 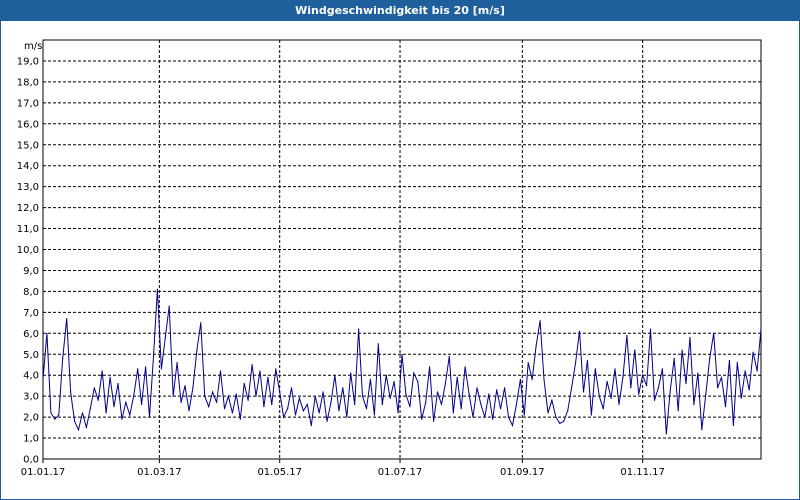 What do you see at coordinates (31, 334) in the screenshot?
I see `y-tick-label: 6,0` at bounding box center [31, 334].